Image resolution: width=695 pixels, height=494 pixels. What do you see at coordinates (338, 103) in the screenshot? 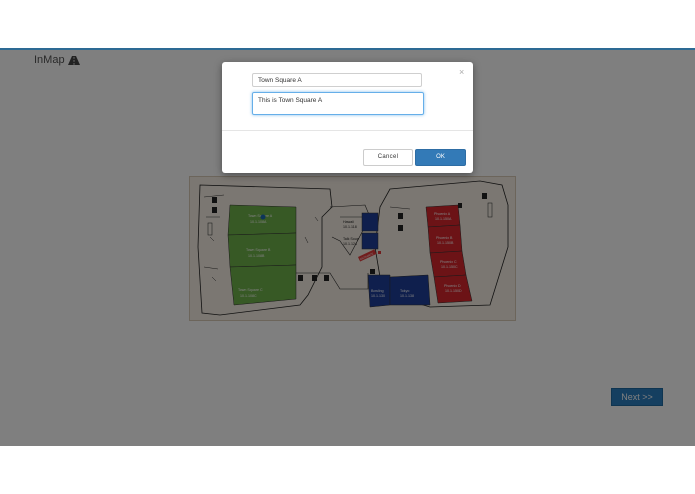
I see `room-description-textarea: This is Town Square A` at bounding box center [338, 103].